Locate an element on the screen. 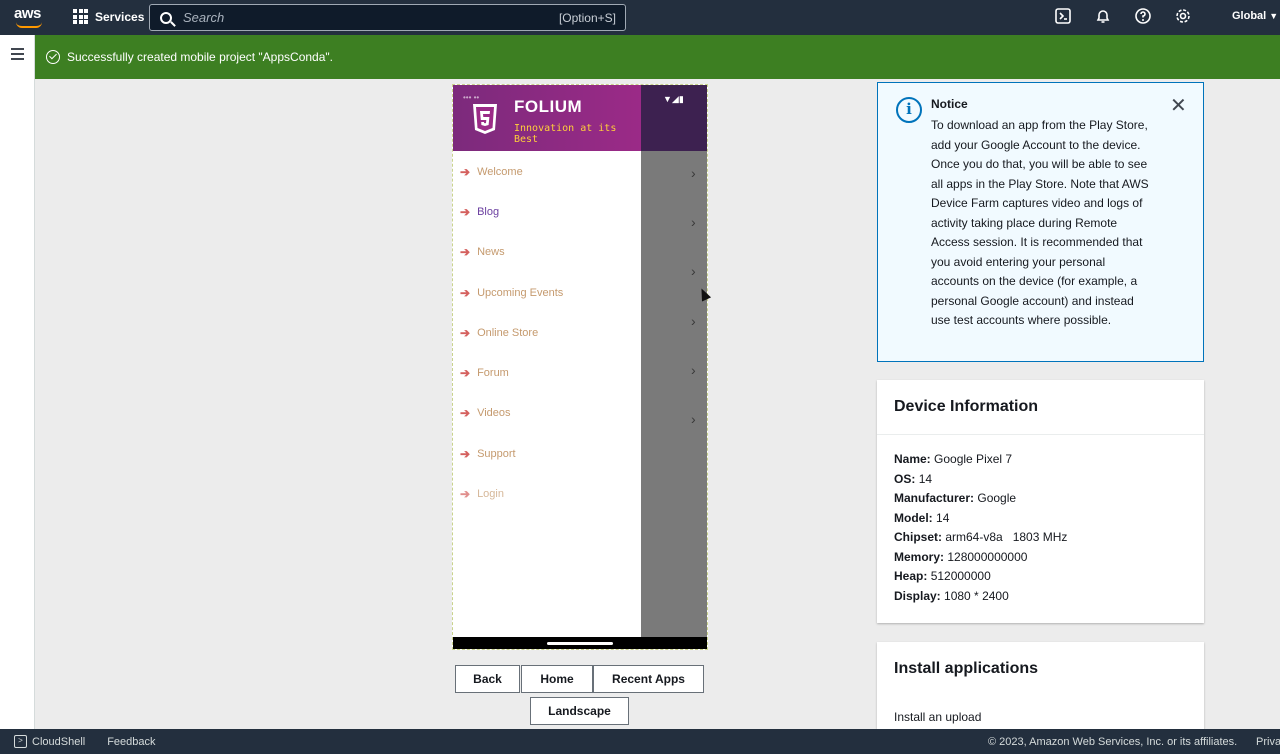 This screenshot has width=1280, height=754. menu-item-blog: ➔ Blog is located at coordinates (479, 212).